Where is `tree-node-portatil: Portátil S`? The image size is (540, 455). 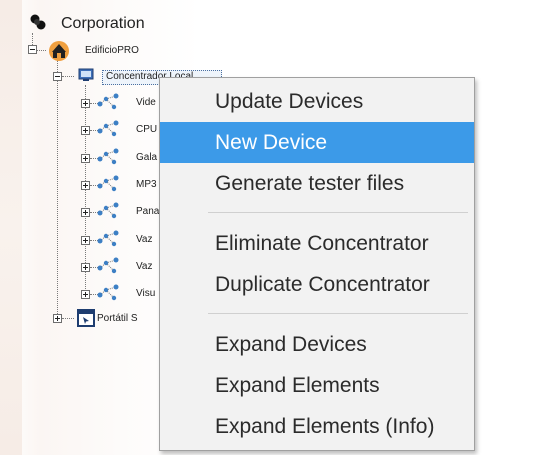 tree-node-portatil: Portátil S is located at coordinates (117, 319).